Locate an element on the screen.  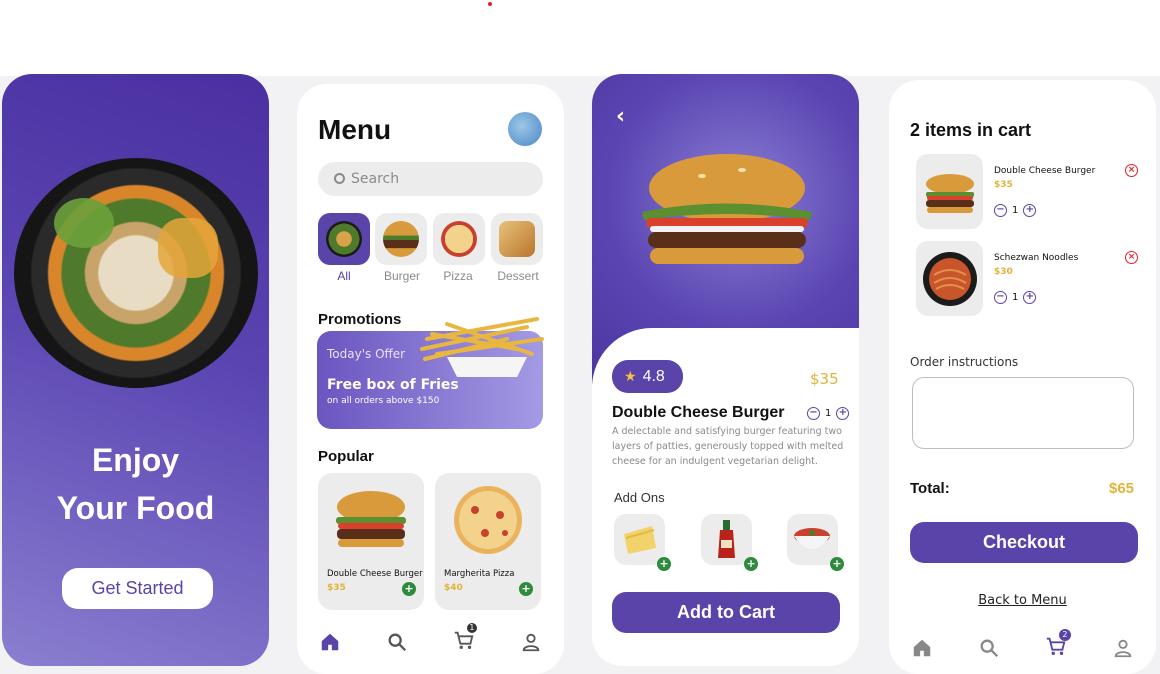
cart-item-name: Double Cheese Burger is located at coordinates (1045, 171).